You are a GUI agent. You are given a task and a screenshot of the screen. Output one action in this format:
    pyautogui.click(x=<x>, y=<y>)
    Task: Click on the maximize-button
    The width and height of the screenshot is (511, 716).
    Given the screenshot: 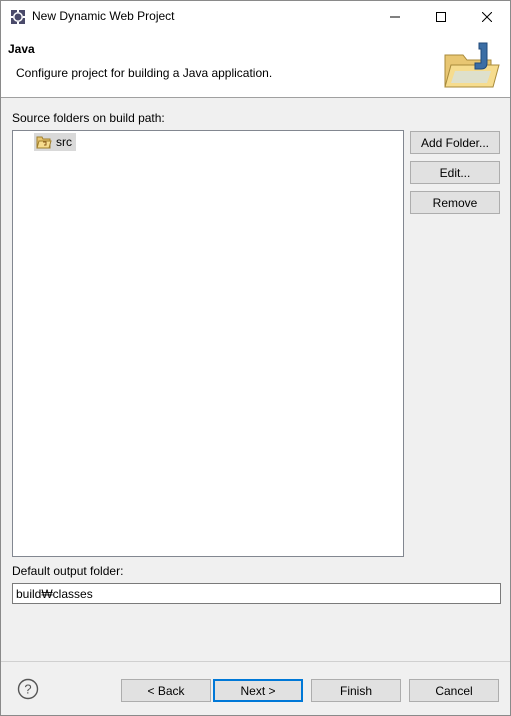 What is the action you would take?
    pyautogui.click(x=441, y=16)
    